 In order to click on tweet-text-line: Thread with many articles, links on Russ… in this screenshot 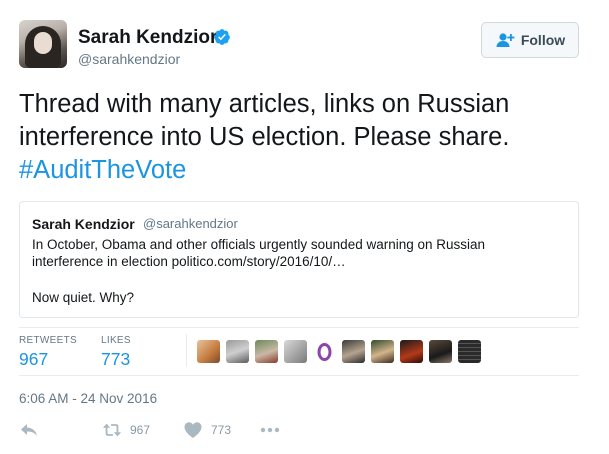, I will do `click(264, 104)`.